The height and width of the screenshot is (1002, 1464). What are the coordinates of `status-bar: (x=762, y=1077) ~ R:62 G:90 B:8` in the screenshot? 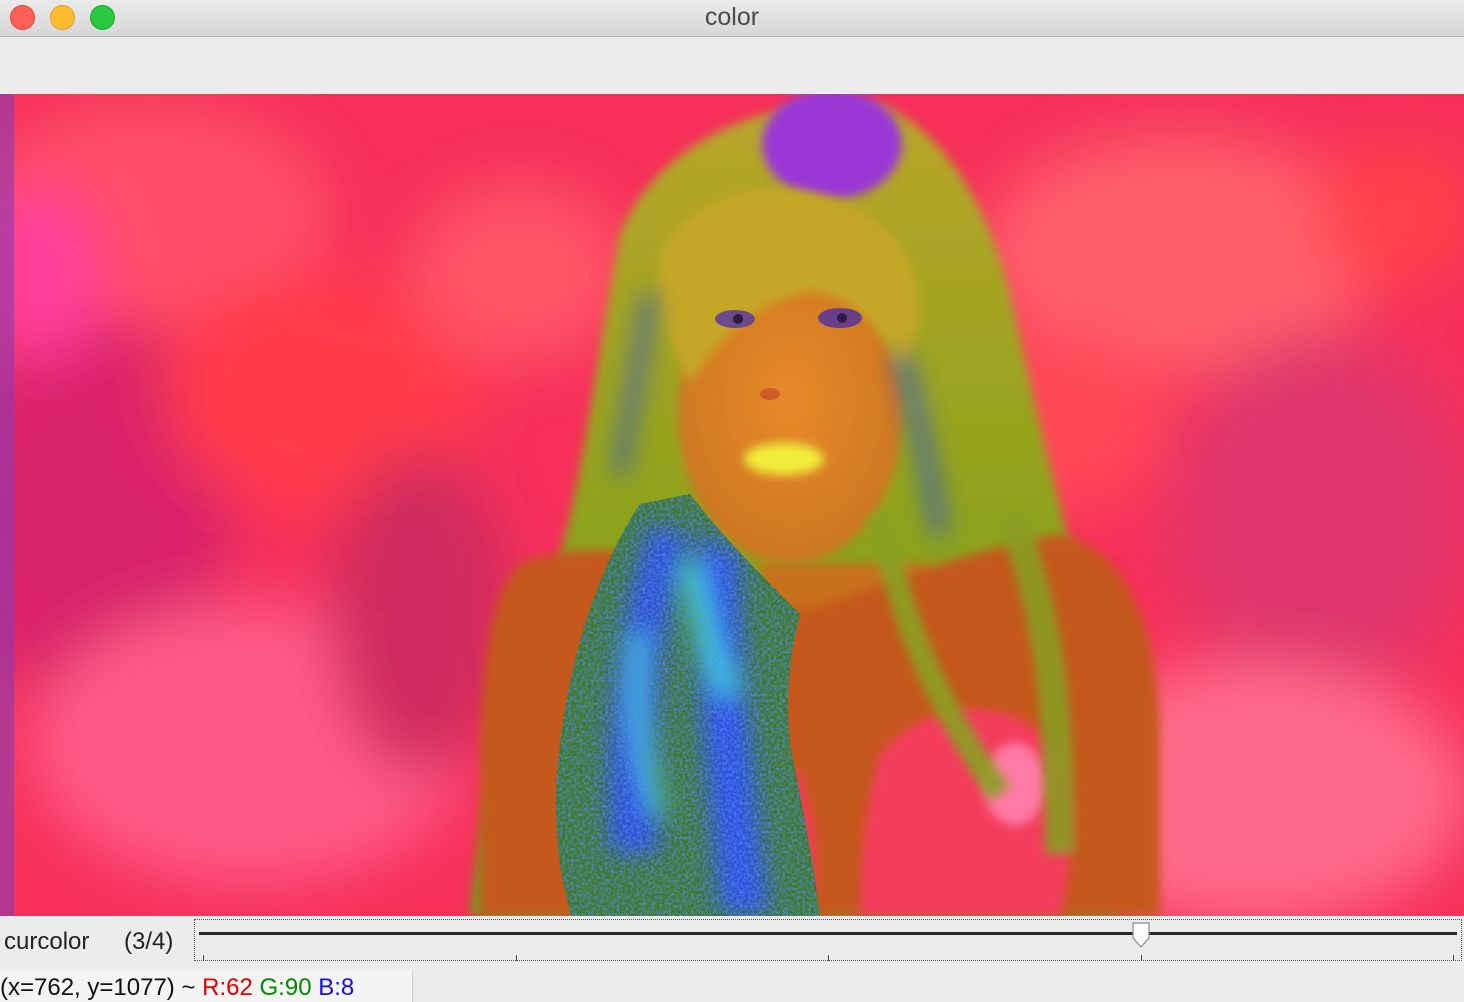 It's located at (206, 986).